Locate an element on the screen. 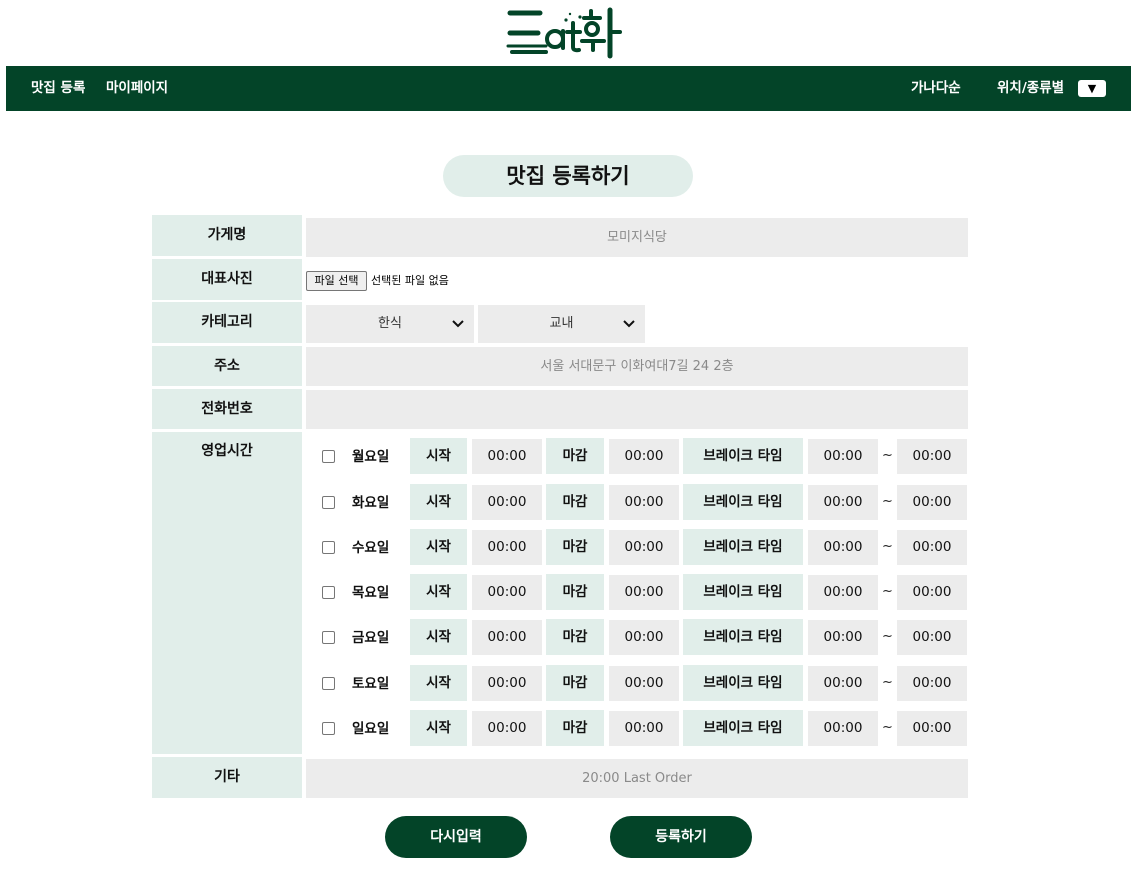 Image resolution: width=1141 pixels, height=881 pixels. category-select-location: 교내 is located at coordinates (561, 324).